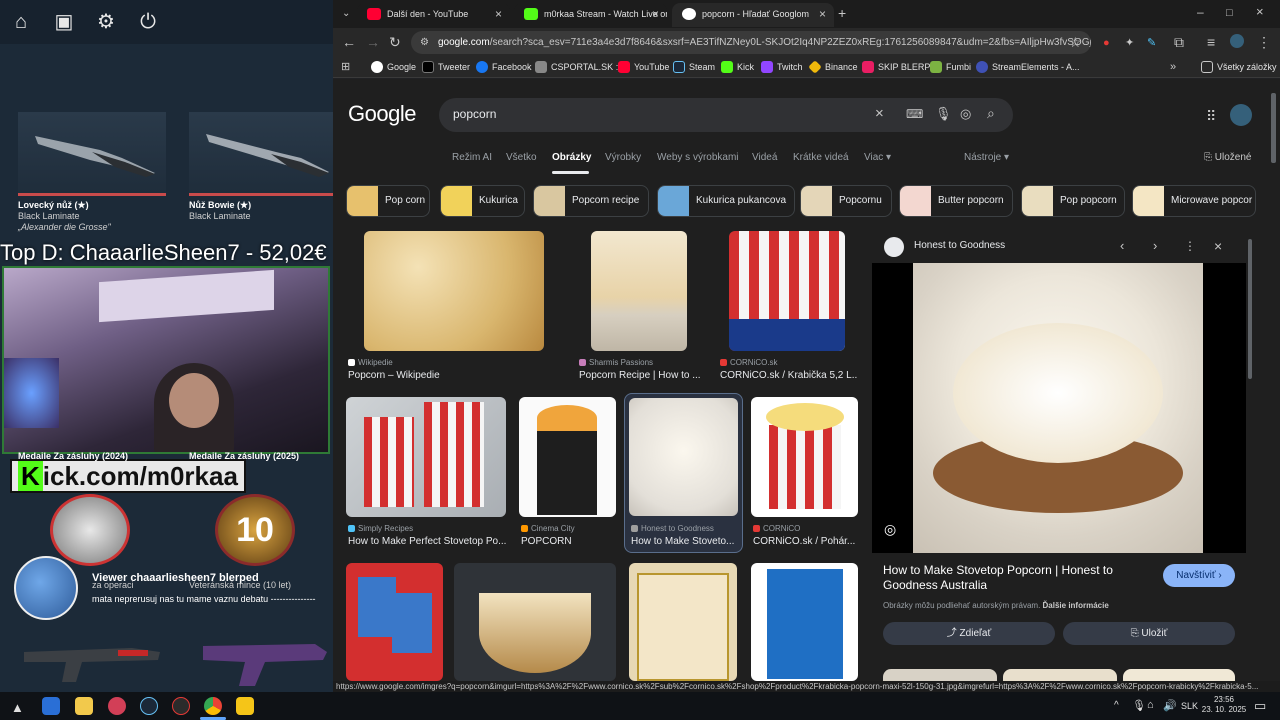 This screenshot has width=1280, height=720. Describe the element at coordinates (986, 157) in the screenshot. I see `tools-button: Nástroje ▾` at that location.